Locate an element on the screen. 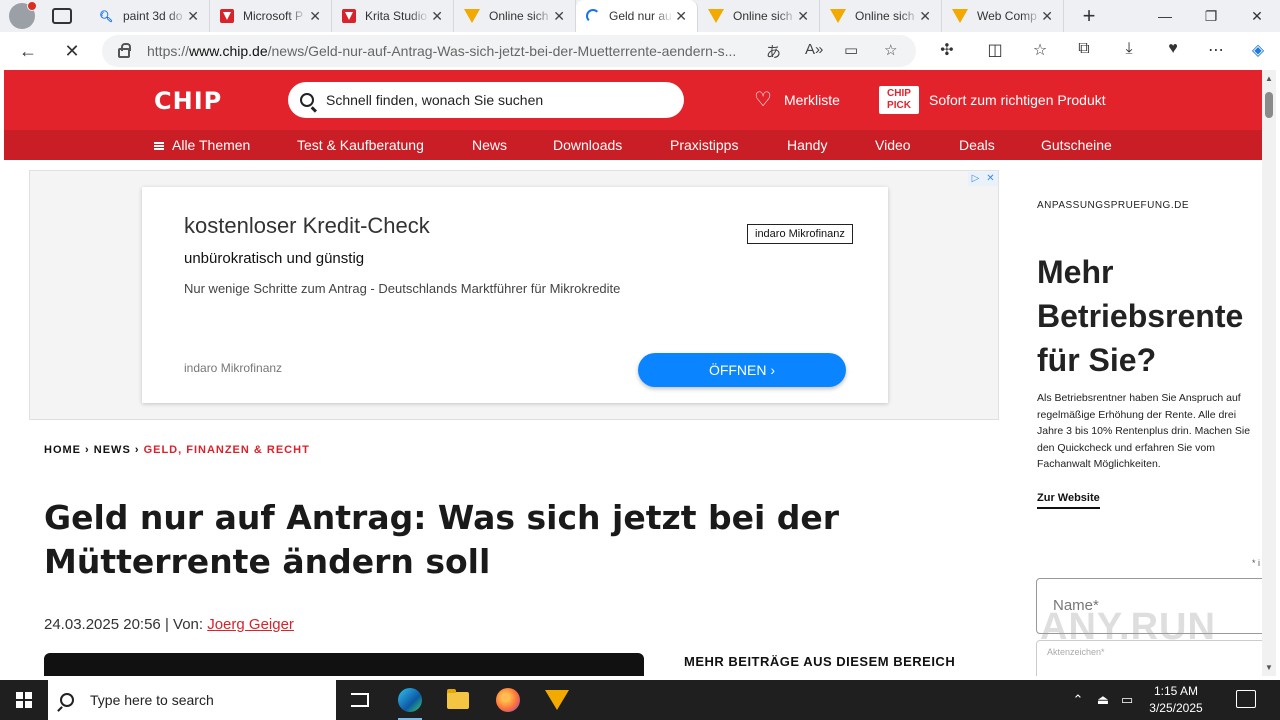  performance-icon: ♥ is located at coordinates (1173, 49).